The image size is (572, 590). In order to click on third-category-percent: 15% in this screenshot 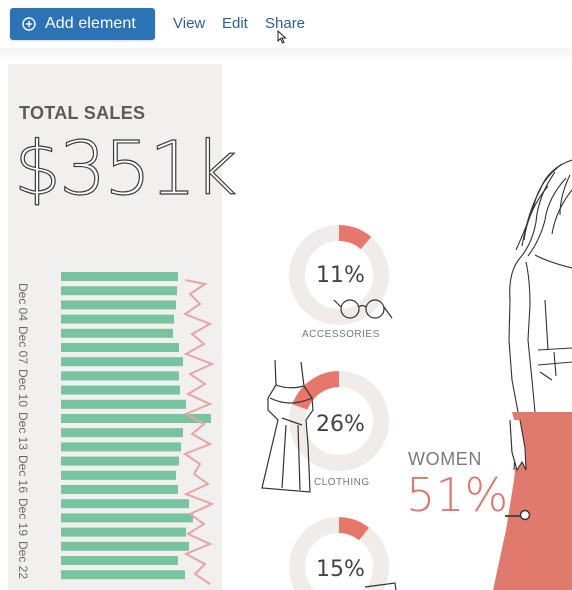, I will do `click(340, 569)`.